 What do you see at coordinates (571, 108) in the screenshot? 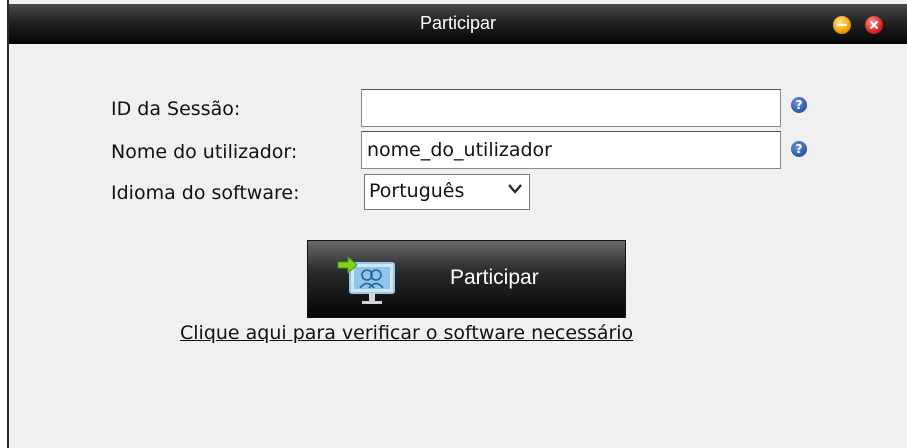
I see `session-id-input` at bounding box center [571, 108].